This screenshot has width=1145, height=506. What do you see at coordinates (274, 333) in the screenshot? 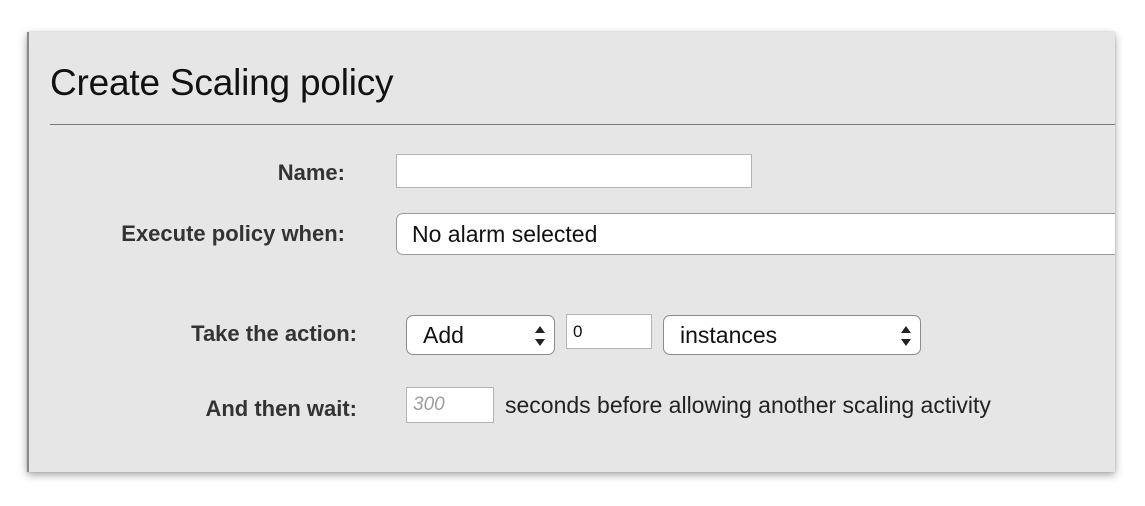
I see `take-action-label: Take the action:` at bounding box center [274, 333].